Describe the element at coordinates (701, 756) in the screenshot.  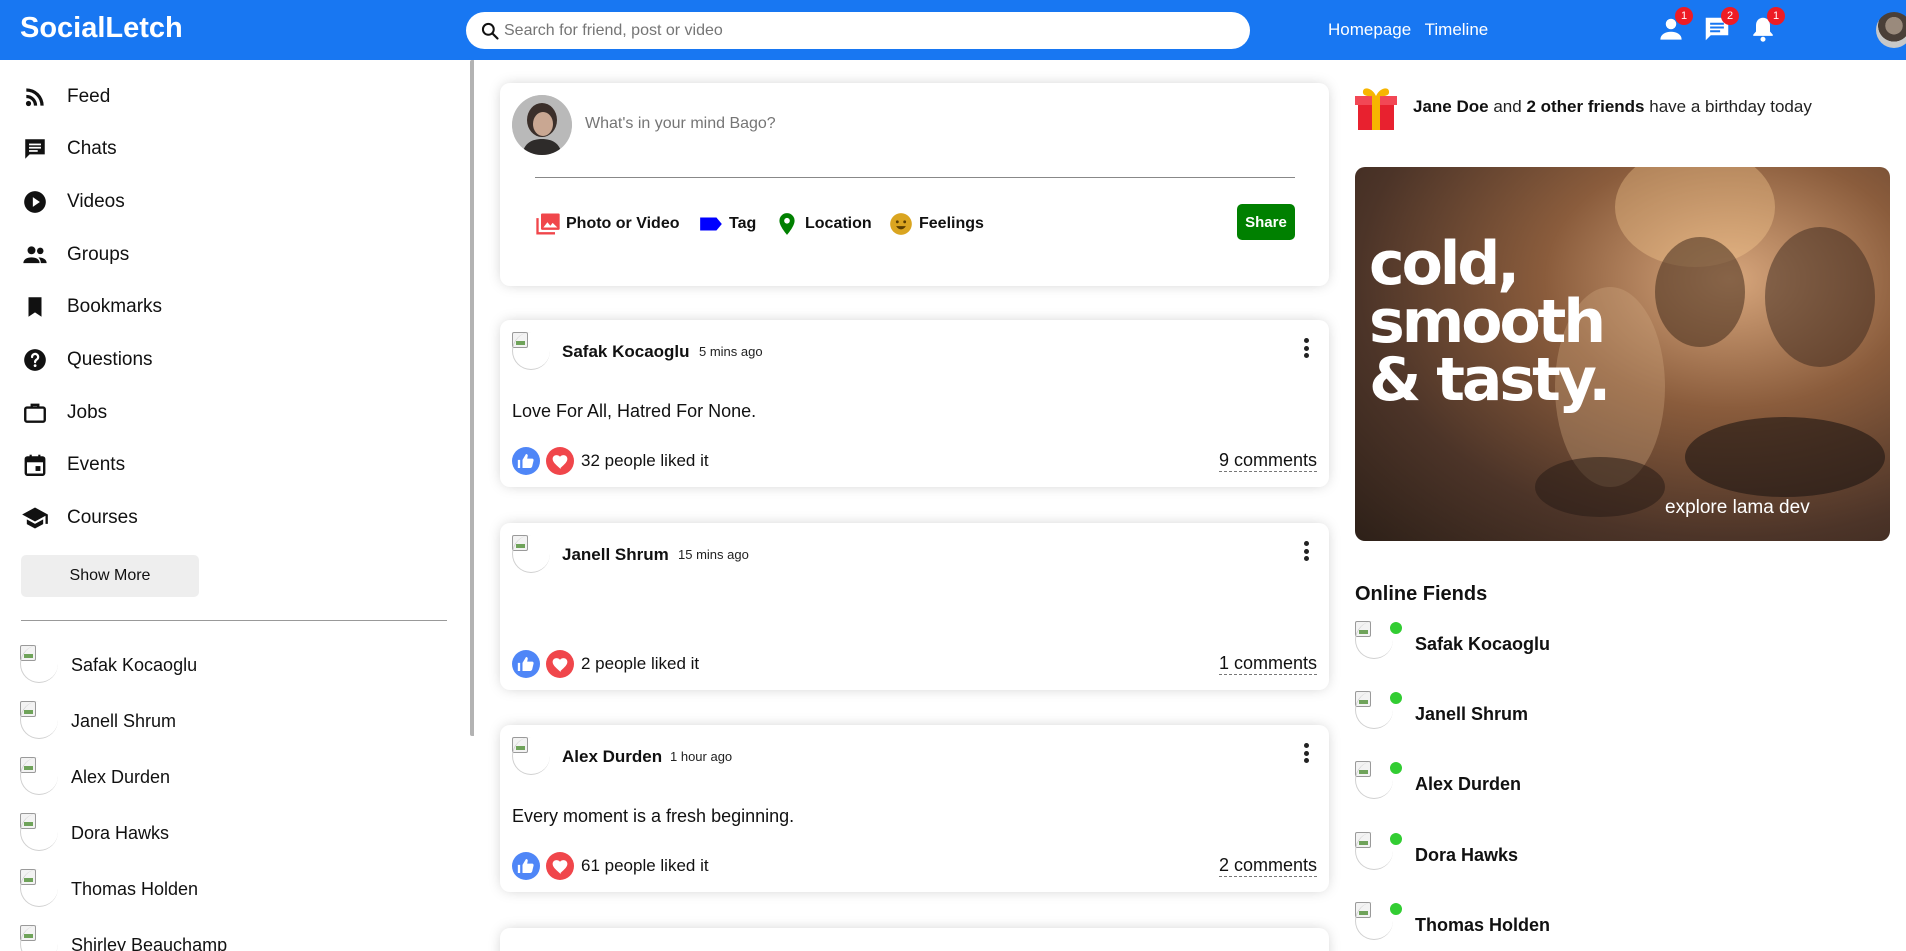
I see `post-time: 1 hour ago` at that location.